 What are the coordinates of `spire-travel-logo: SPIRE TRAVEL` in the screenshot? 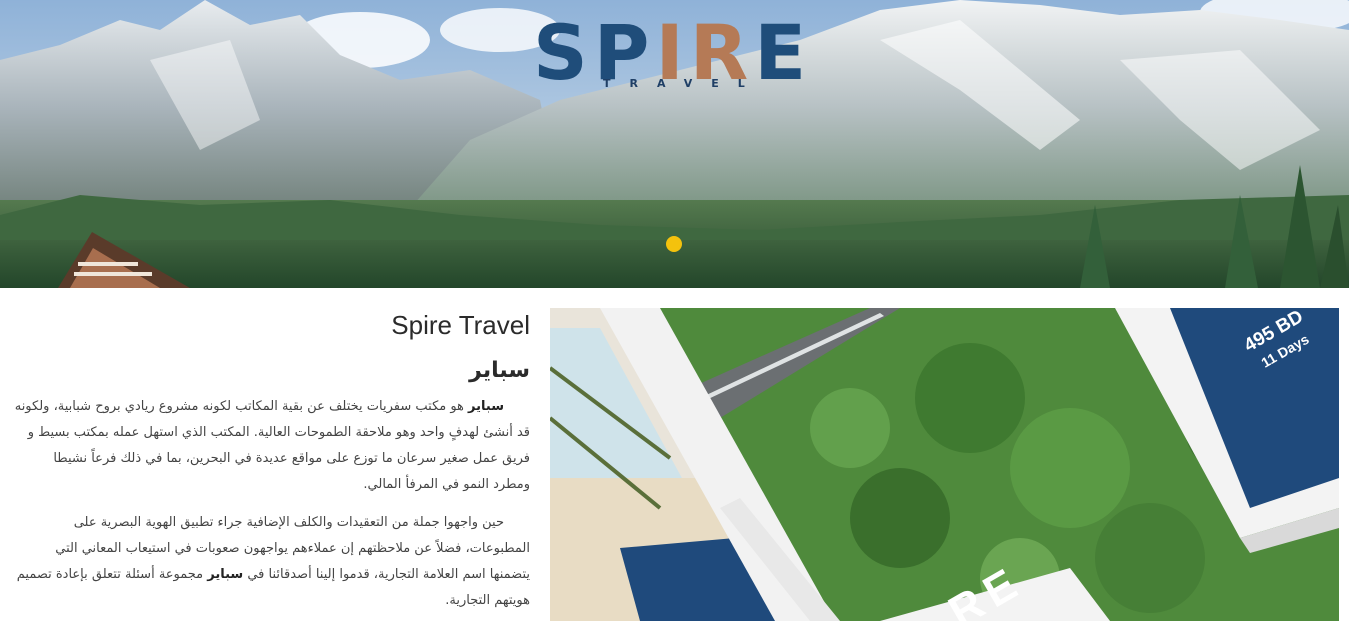 It's located at (675, 55).